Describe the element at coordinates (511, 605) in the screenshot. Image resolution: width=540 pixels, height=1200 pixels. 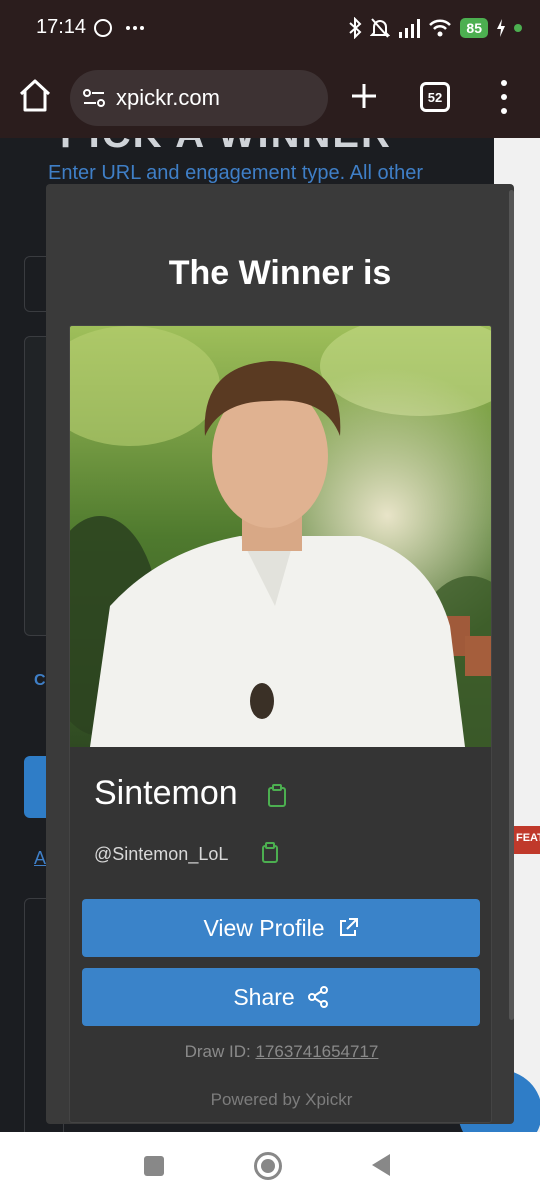
I see `modal-scrollbar` at that location.